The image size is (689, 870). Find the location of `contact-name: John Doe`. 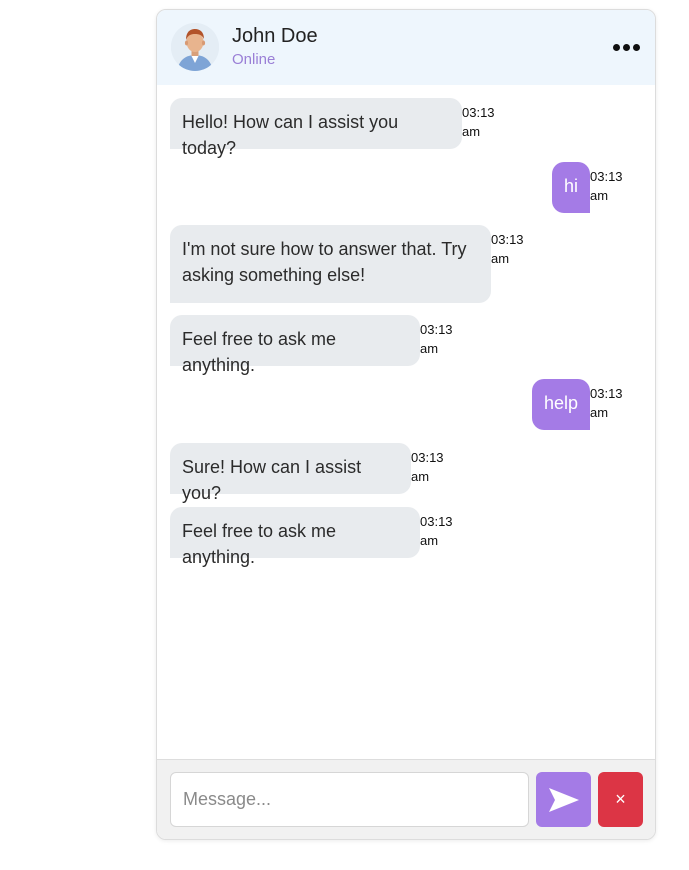

contact-name: John Doe is located at coordinates (275, 36).